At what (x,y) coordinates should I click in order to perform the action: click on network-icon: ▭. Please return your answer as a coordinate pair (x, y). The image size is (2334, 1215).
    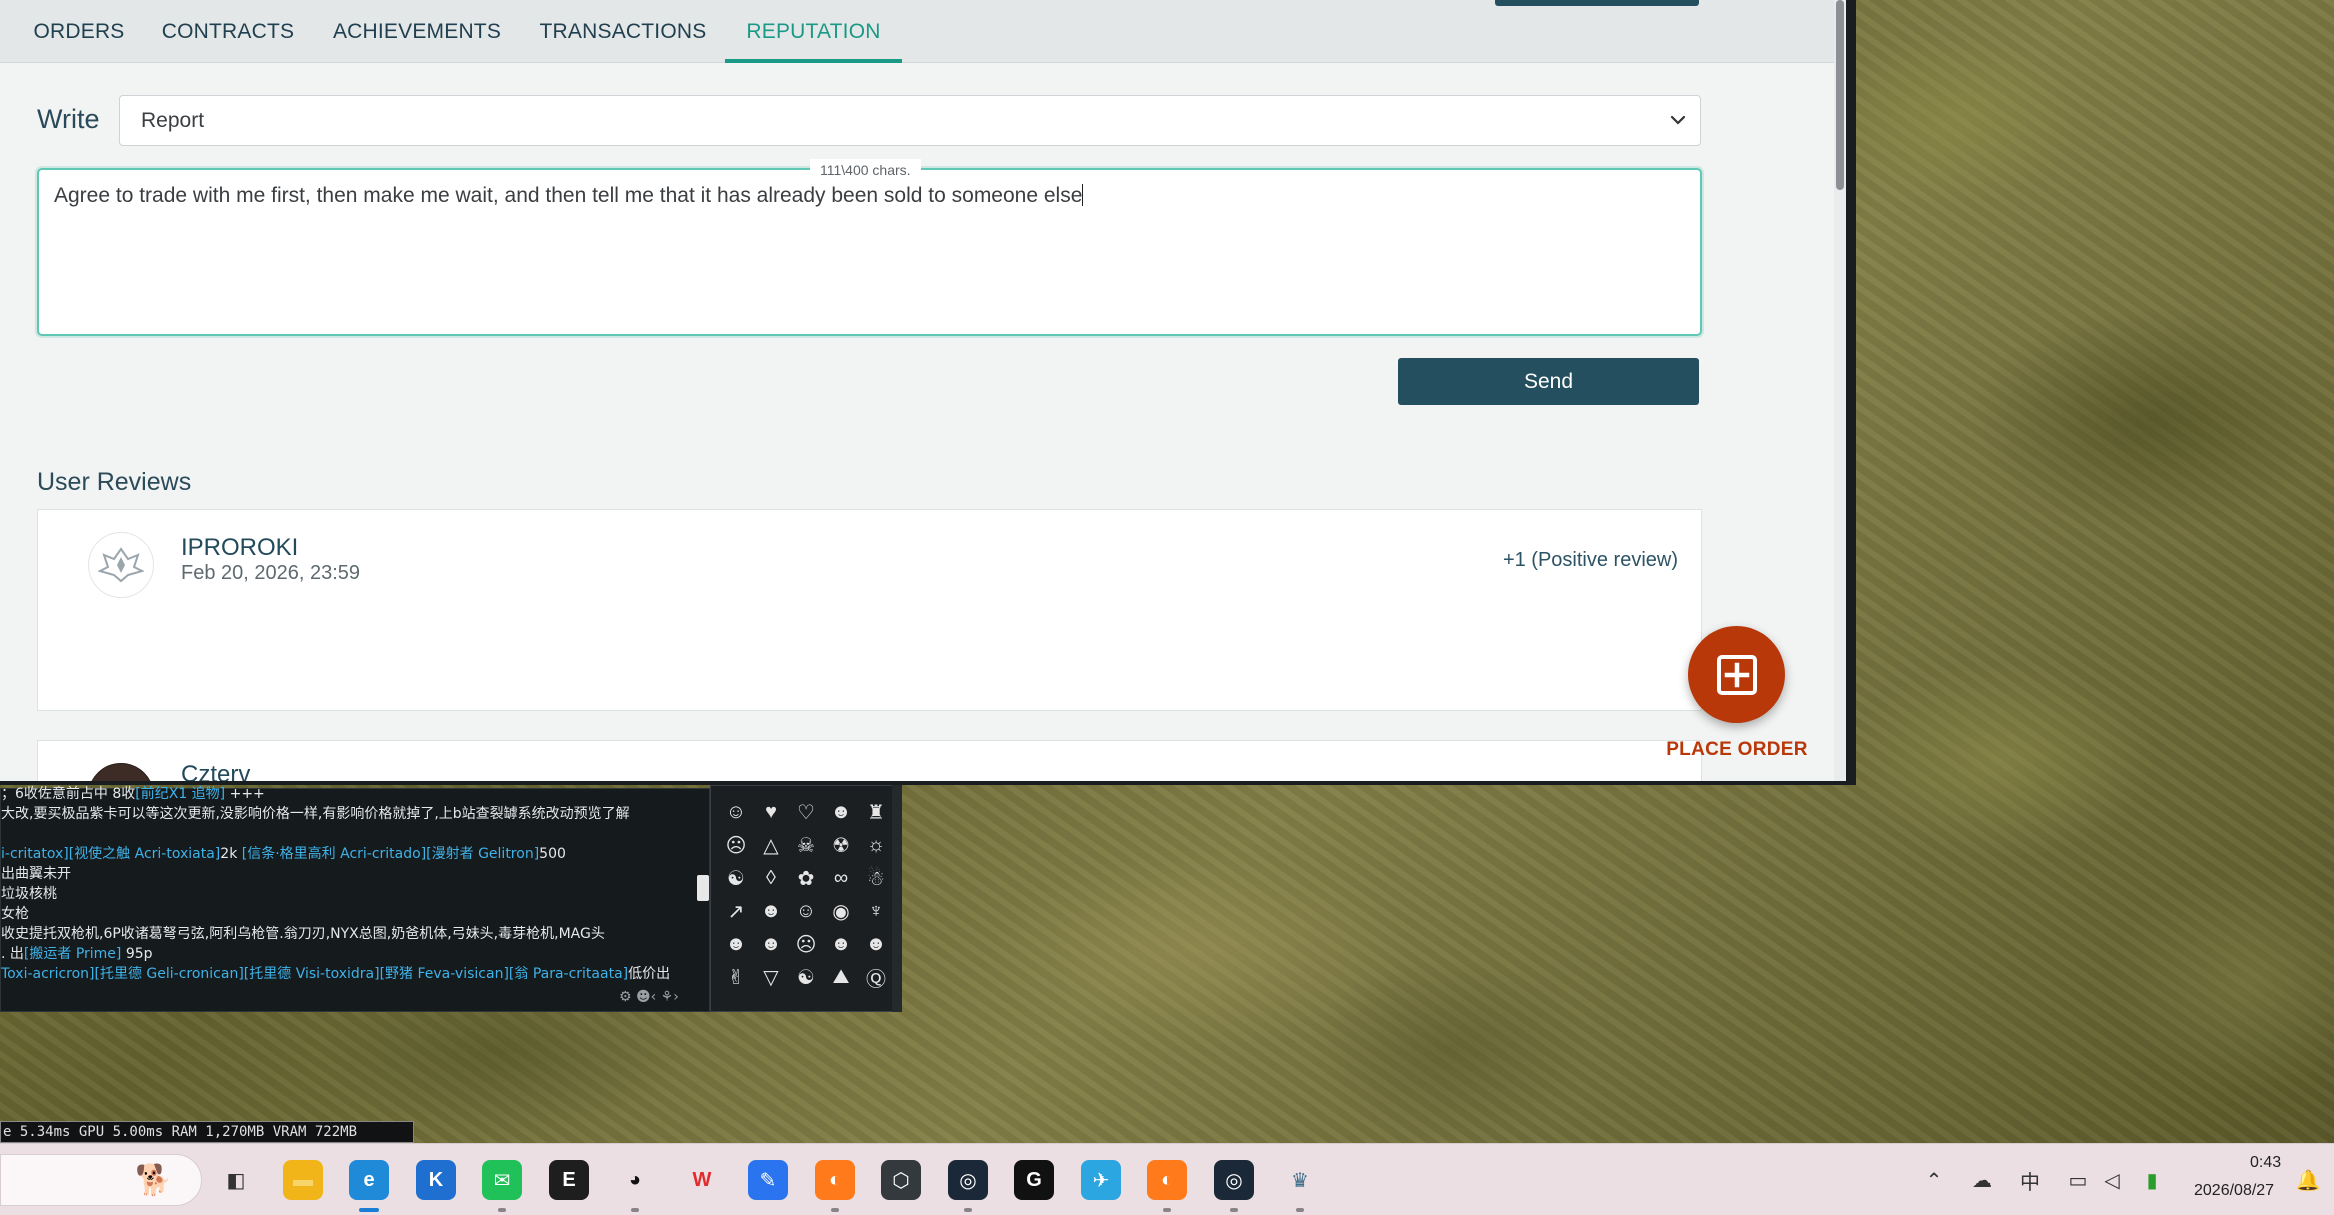
    Looking at the image, I should click on (2078, 1180).